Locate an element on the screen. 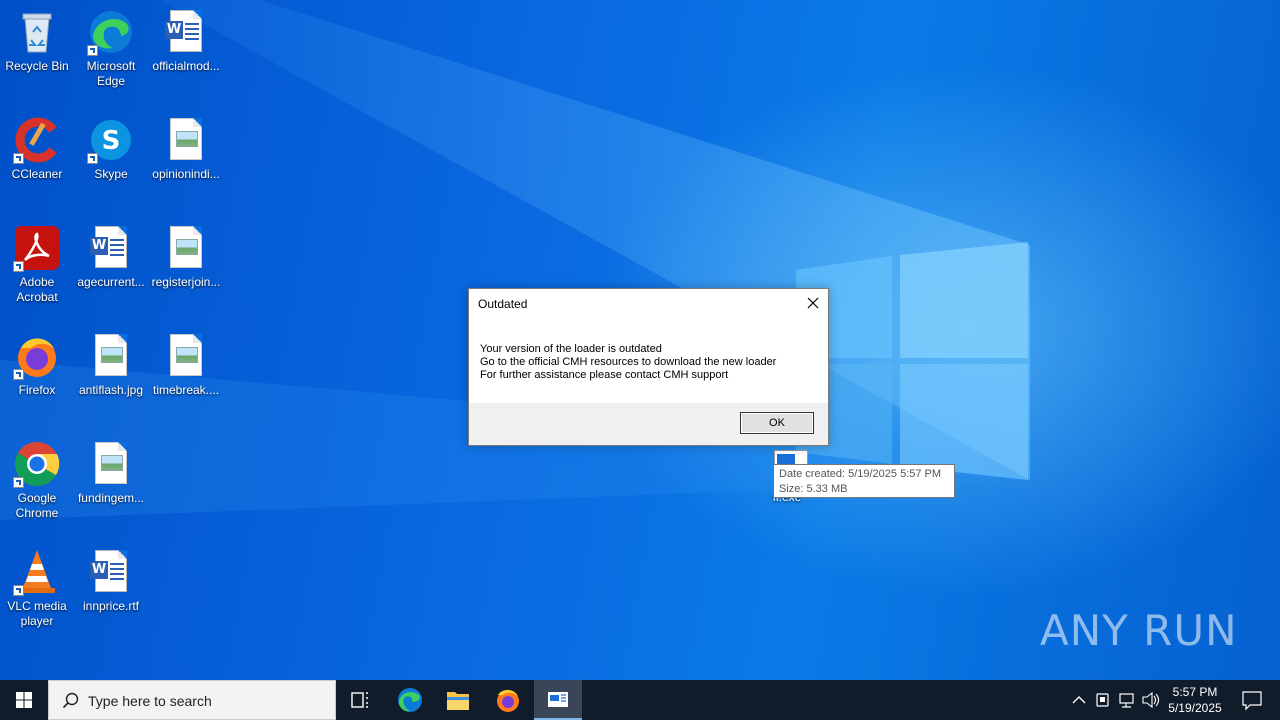  tray-device-button is located at coordinates (1103, 700).